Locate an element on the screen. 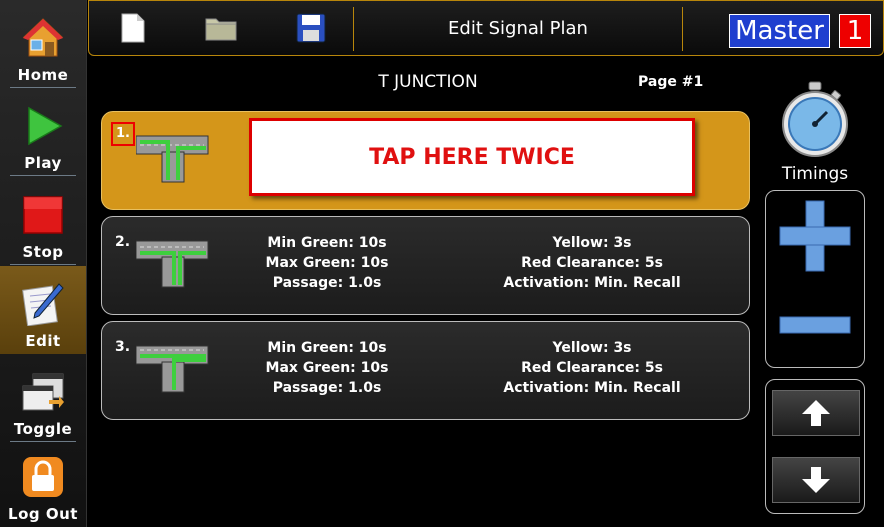 The image size is (884, 527). page-up-button is located at coordinates (816, 413).